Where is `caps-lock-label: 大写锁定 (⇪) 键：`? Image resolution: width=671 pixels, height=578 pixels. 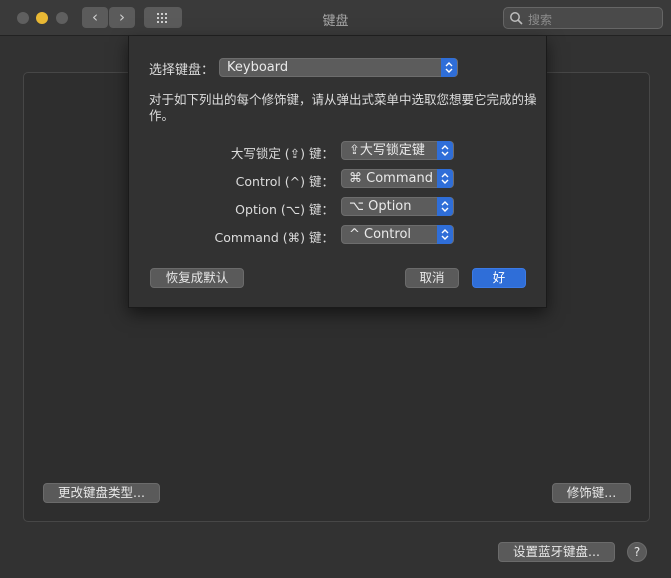 caps-lock-label: 大写锁定 (⇪) 键： is located at coordinates (282, 153).